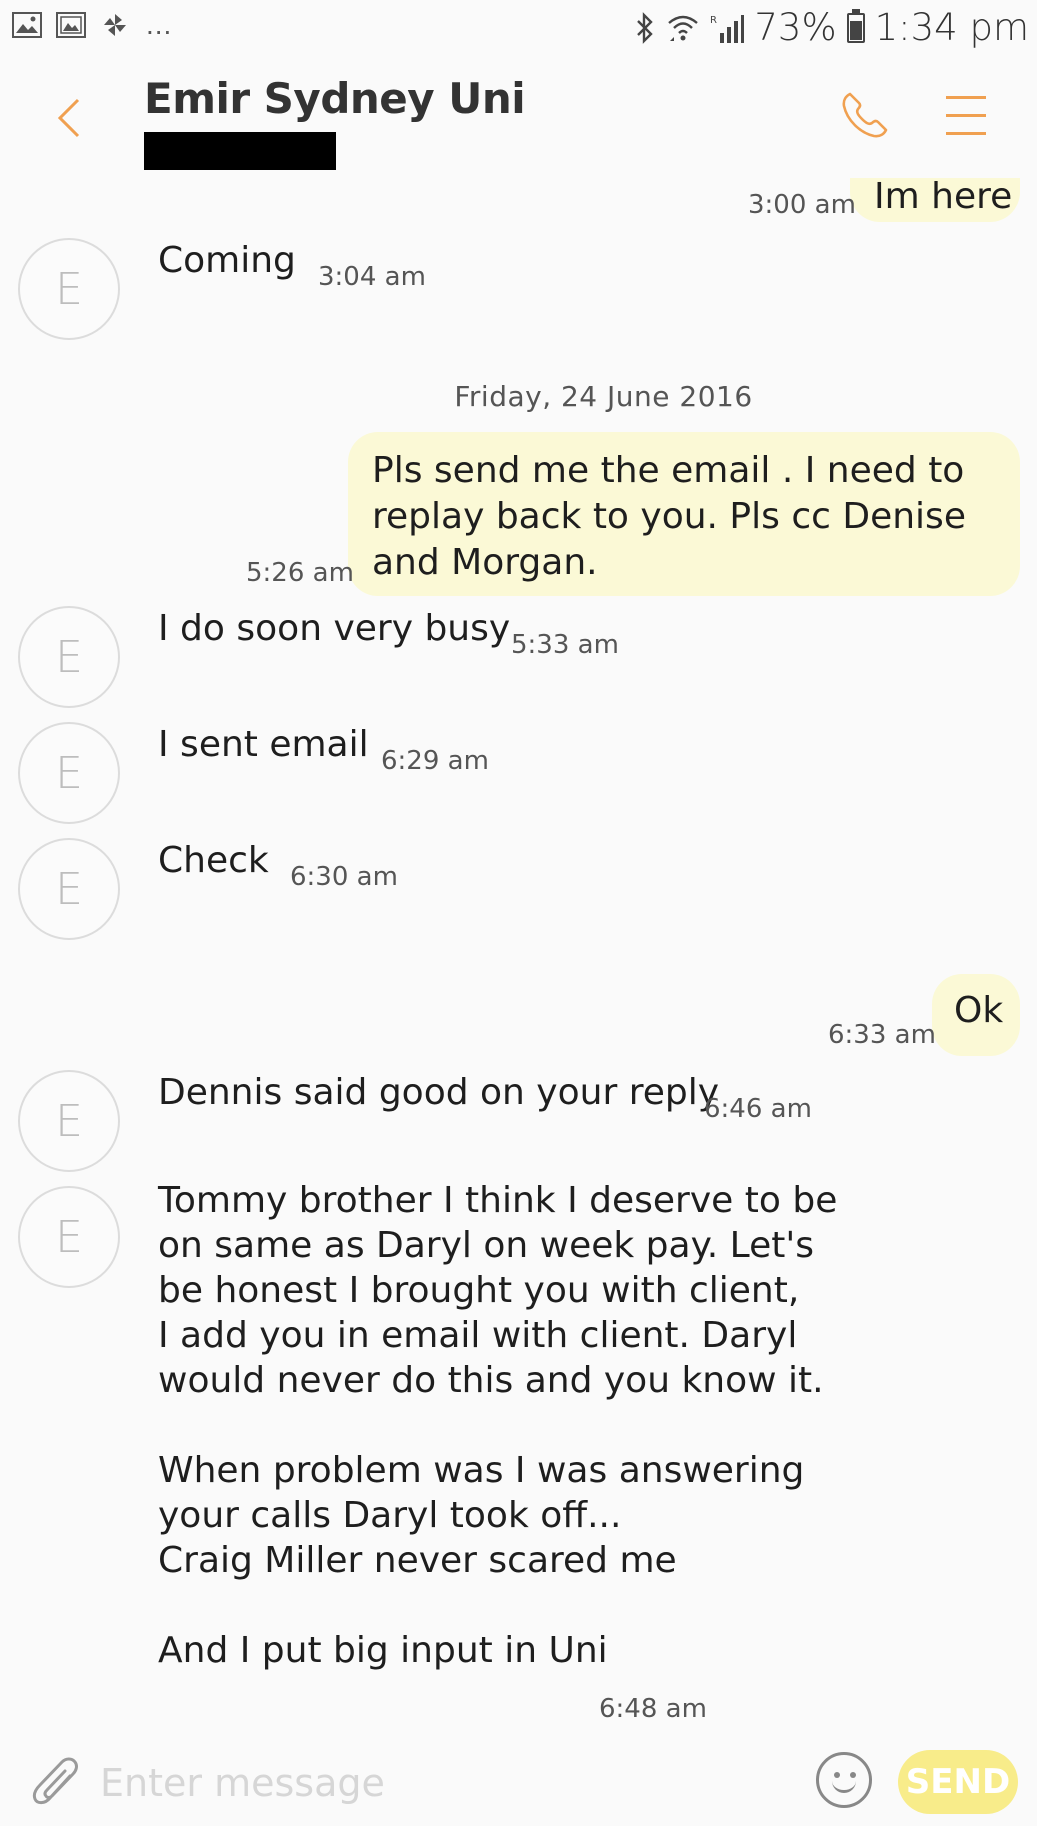  What do you see at coordinates (645, 27) in the screenshot?
I see `bluetooth-icon` at bounding box center [645, 27].